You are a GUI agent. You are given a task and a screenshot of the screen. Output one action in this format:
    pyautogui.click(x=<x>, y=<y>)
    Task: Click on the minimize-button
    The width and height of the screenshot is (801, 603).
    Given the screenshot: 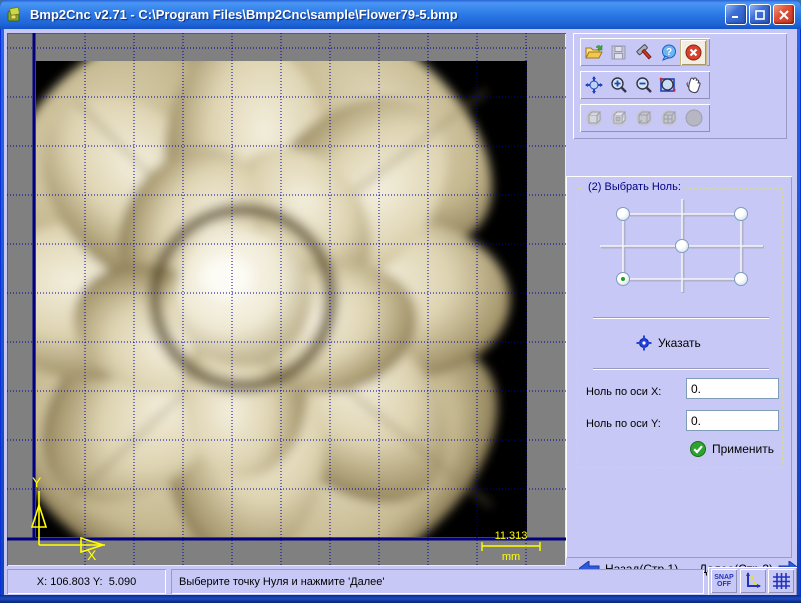 What is the action you would take?
    pyautogui.click(x=736, y=14)
    